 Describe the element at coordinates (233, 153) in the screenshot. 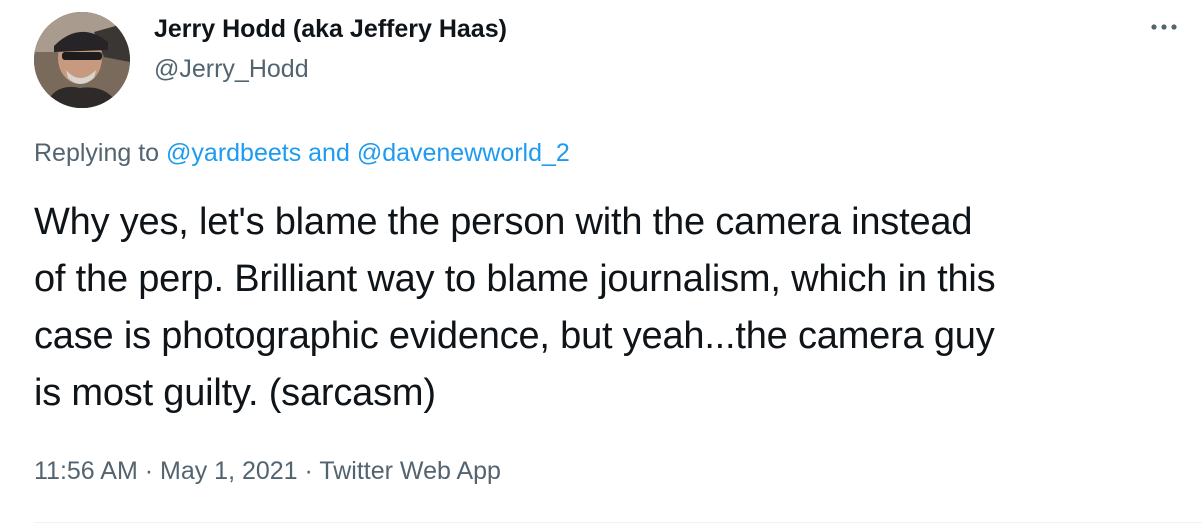

I see `mention-yardbeets: @yardbeets` at that location.